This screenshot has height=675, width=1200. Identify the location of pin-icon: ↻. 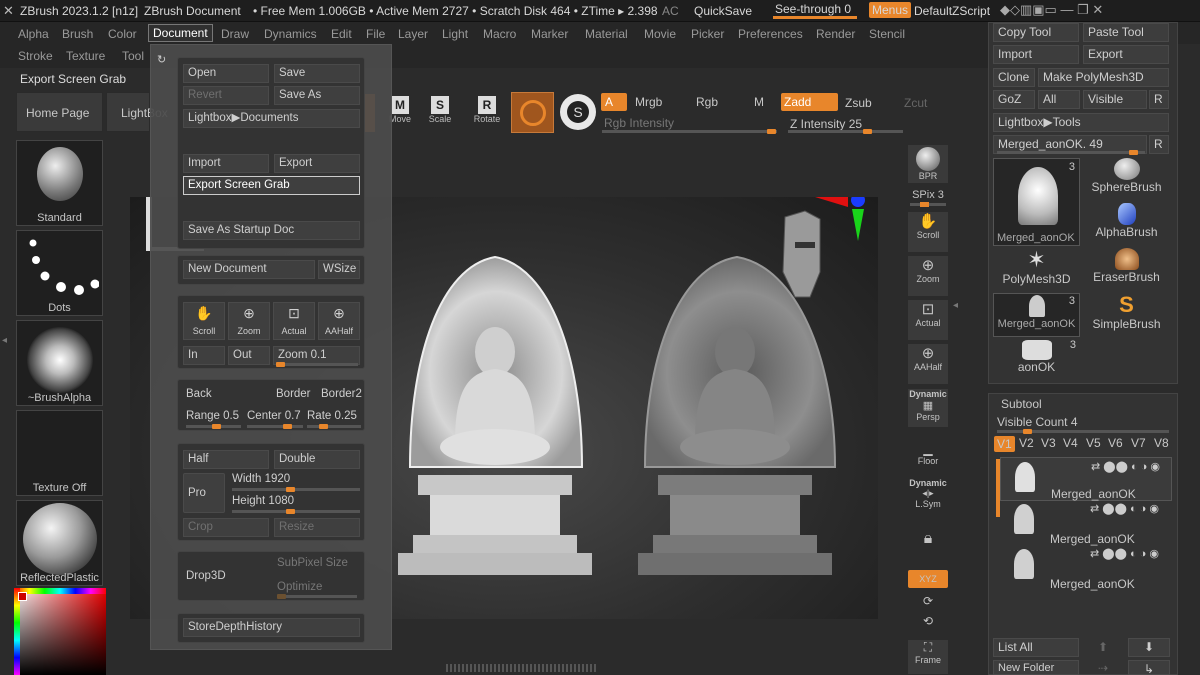
(161, 59).